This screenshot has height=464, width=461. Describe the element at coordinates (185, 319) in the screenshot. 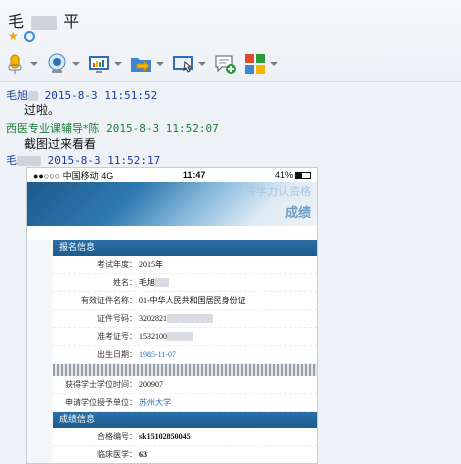

I see `info-row: 证件号码： 3202821` at that location.